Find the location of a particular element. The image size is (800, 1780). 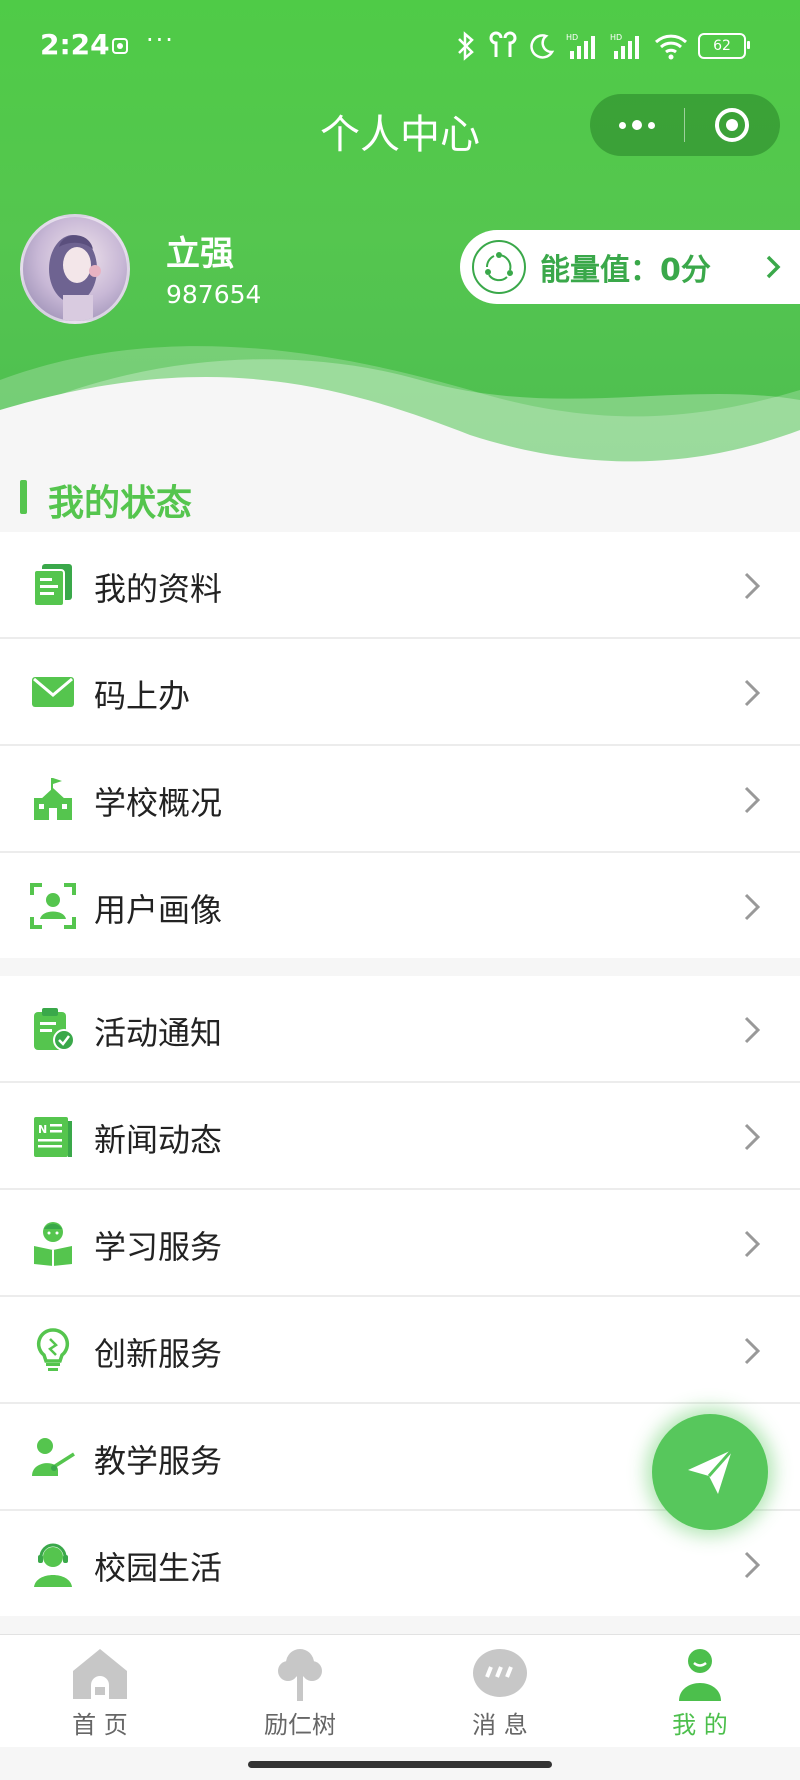

energy-cycle-icon is located at coordinates (499, 267).